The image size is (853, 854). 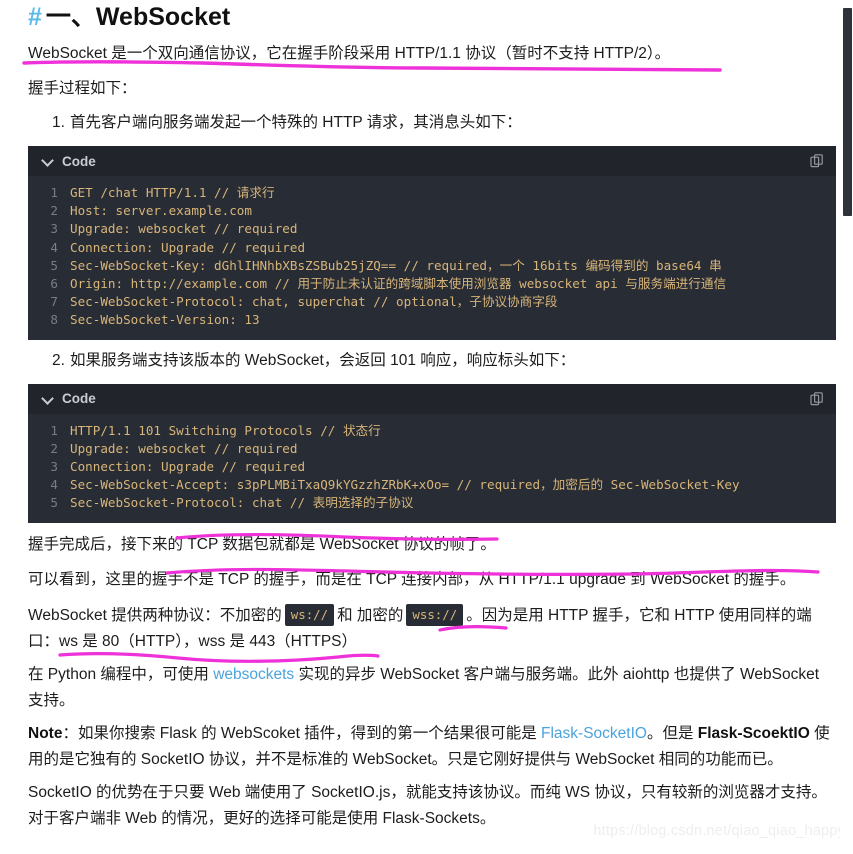 I want to click on list-item-number: 2., so click(x=58, y=360).